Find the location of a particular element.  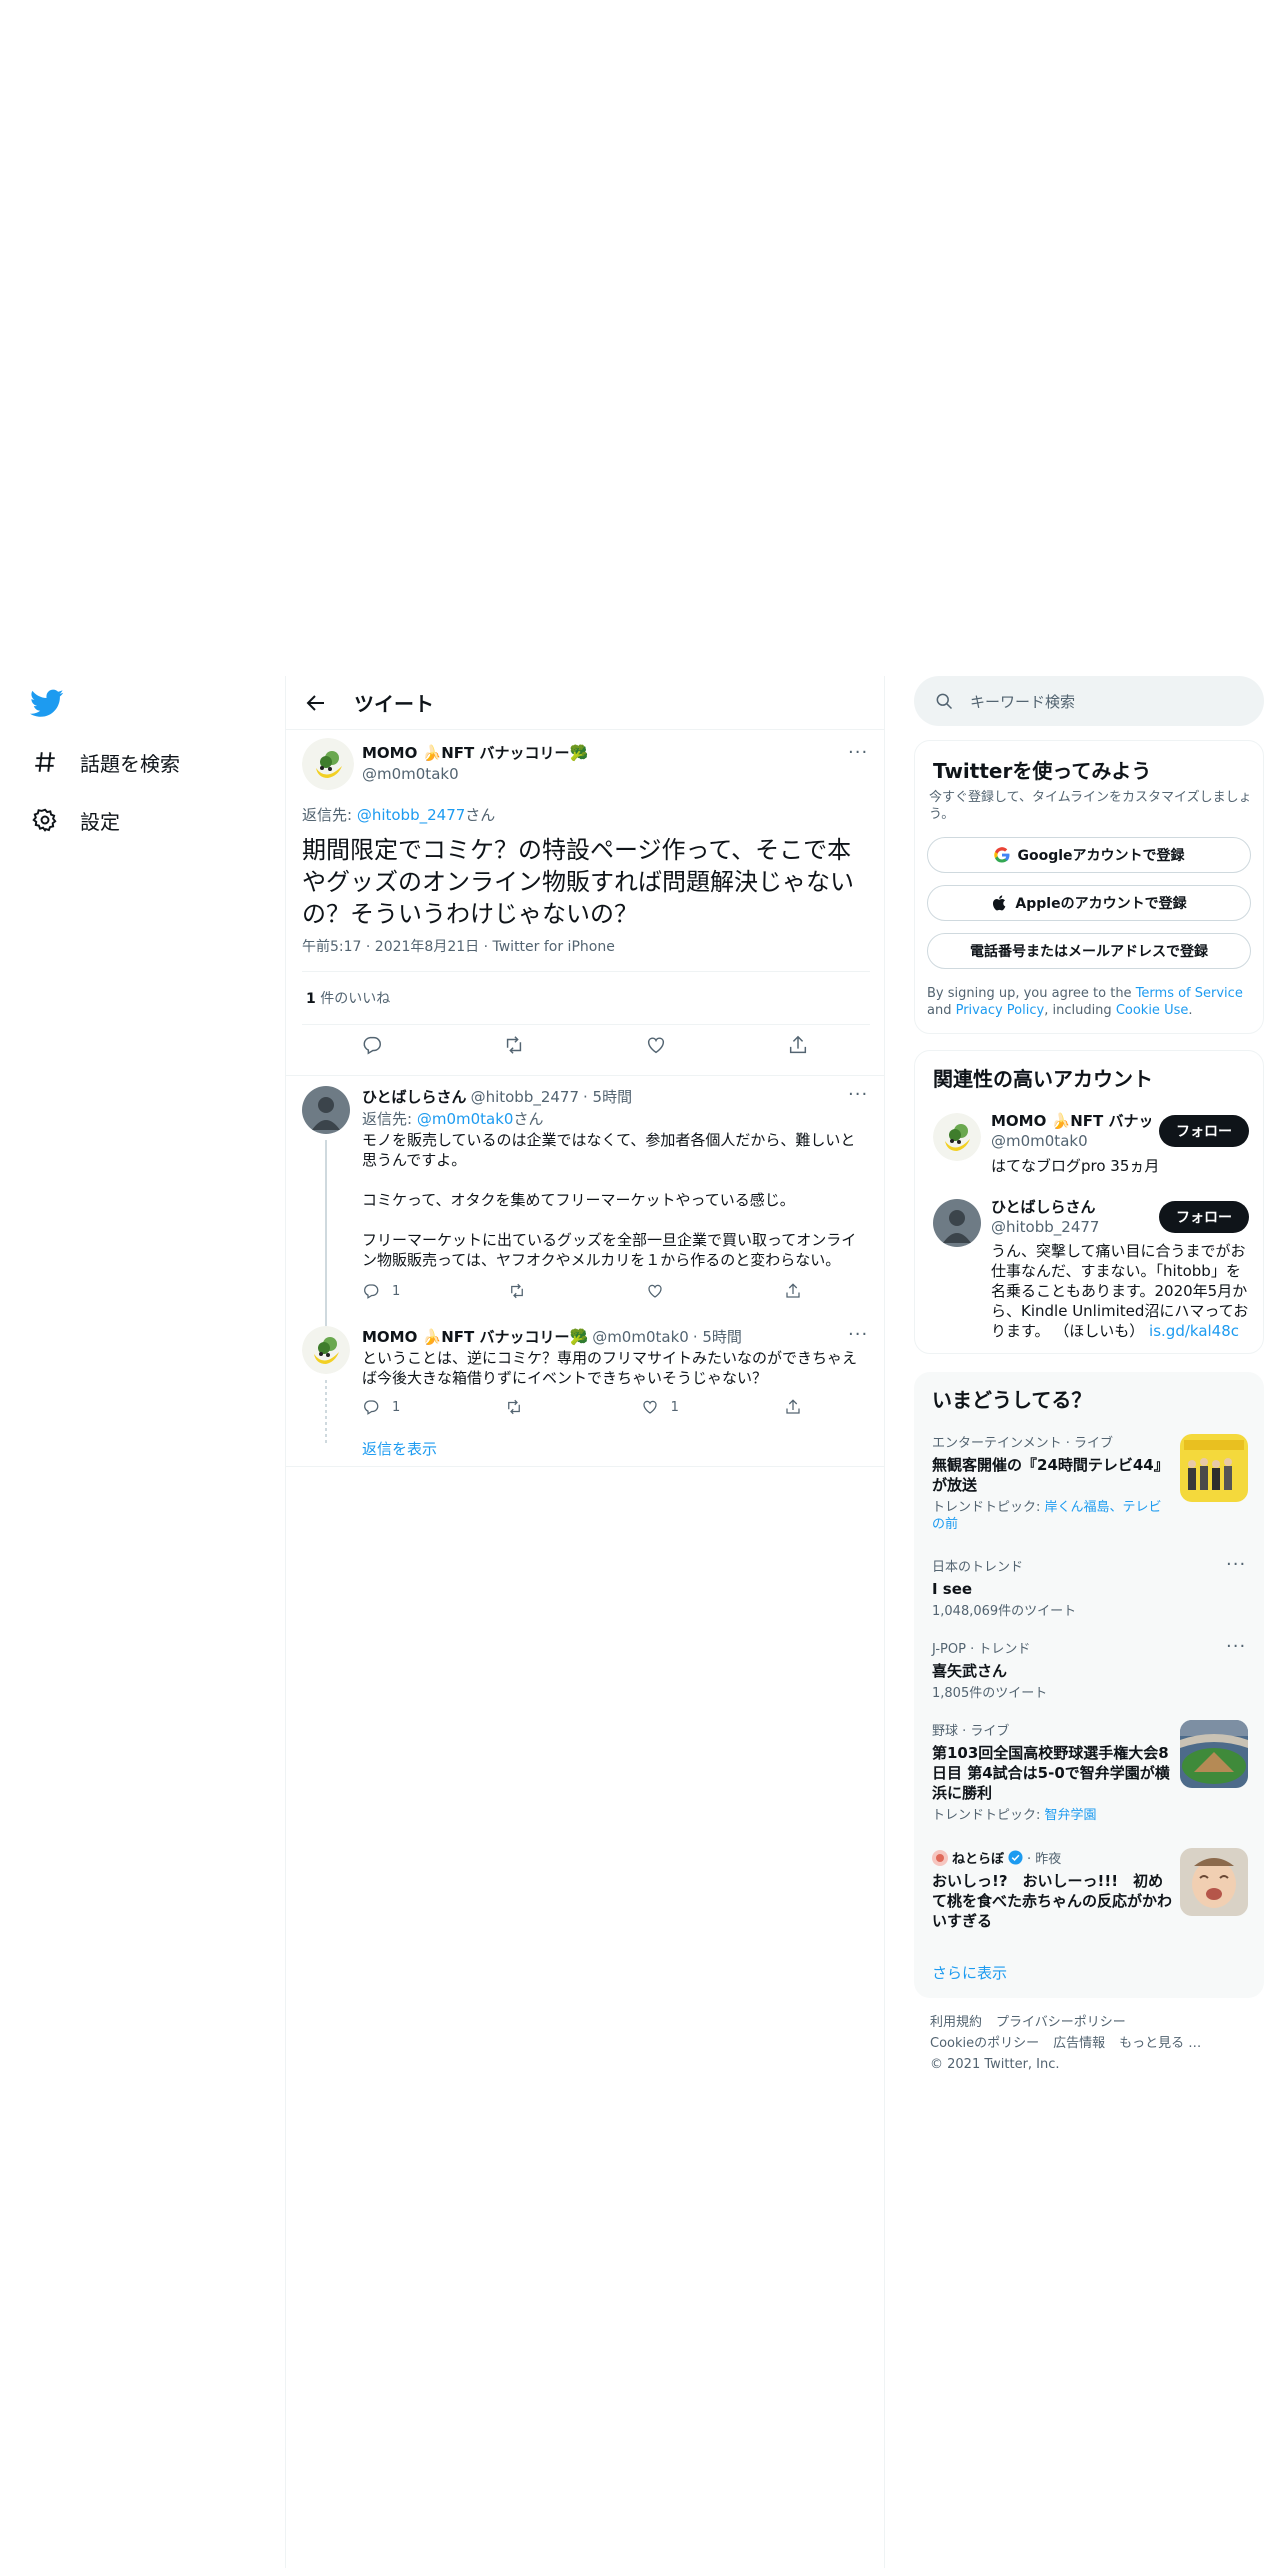

divider is located at coordinates (585, 1075).